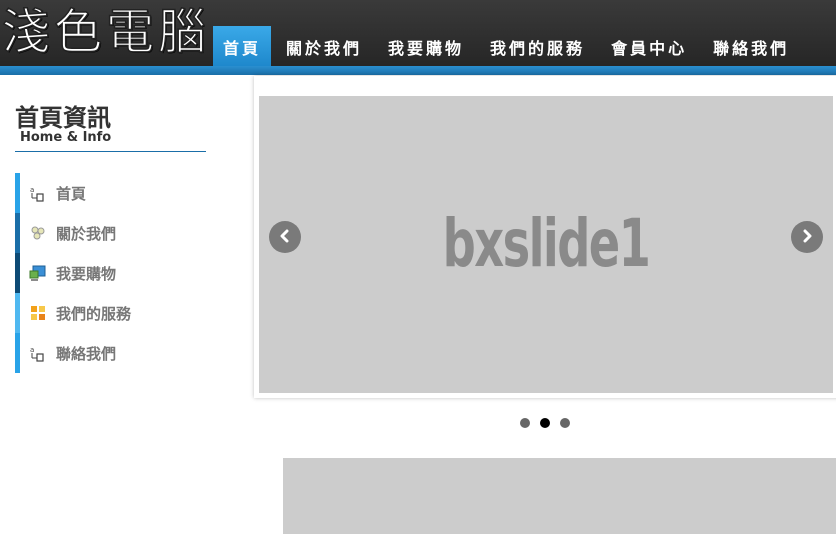 This screenshot has width=836, height=534. I want to click on chevron-left-icon, so click(285, 237).